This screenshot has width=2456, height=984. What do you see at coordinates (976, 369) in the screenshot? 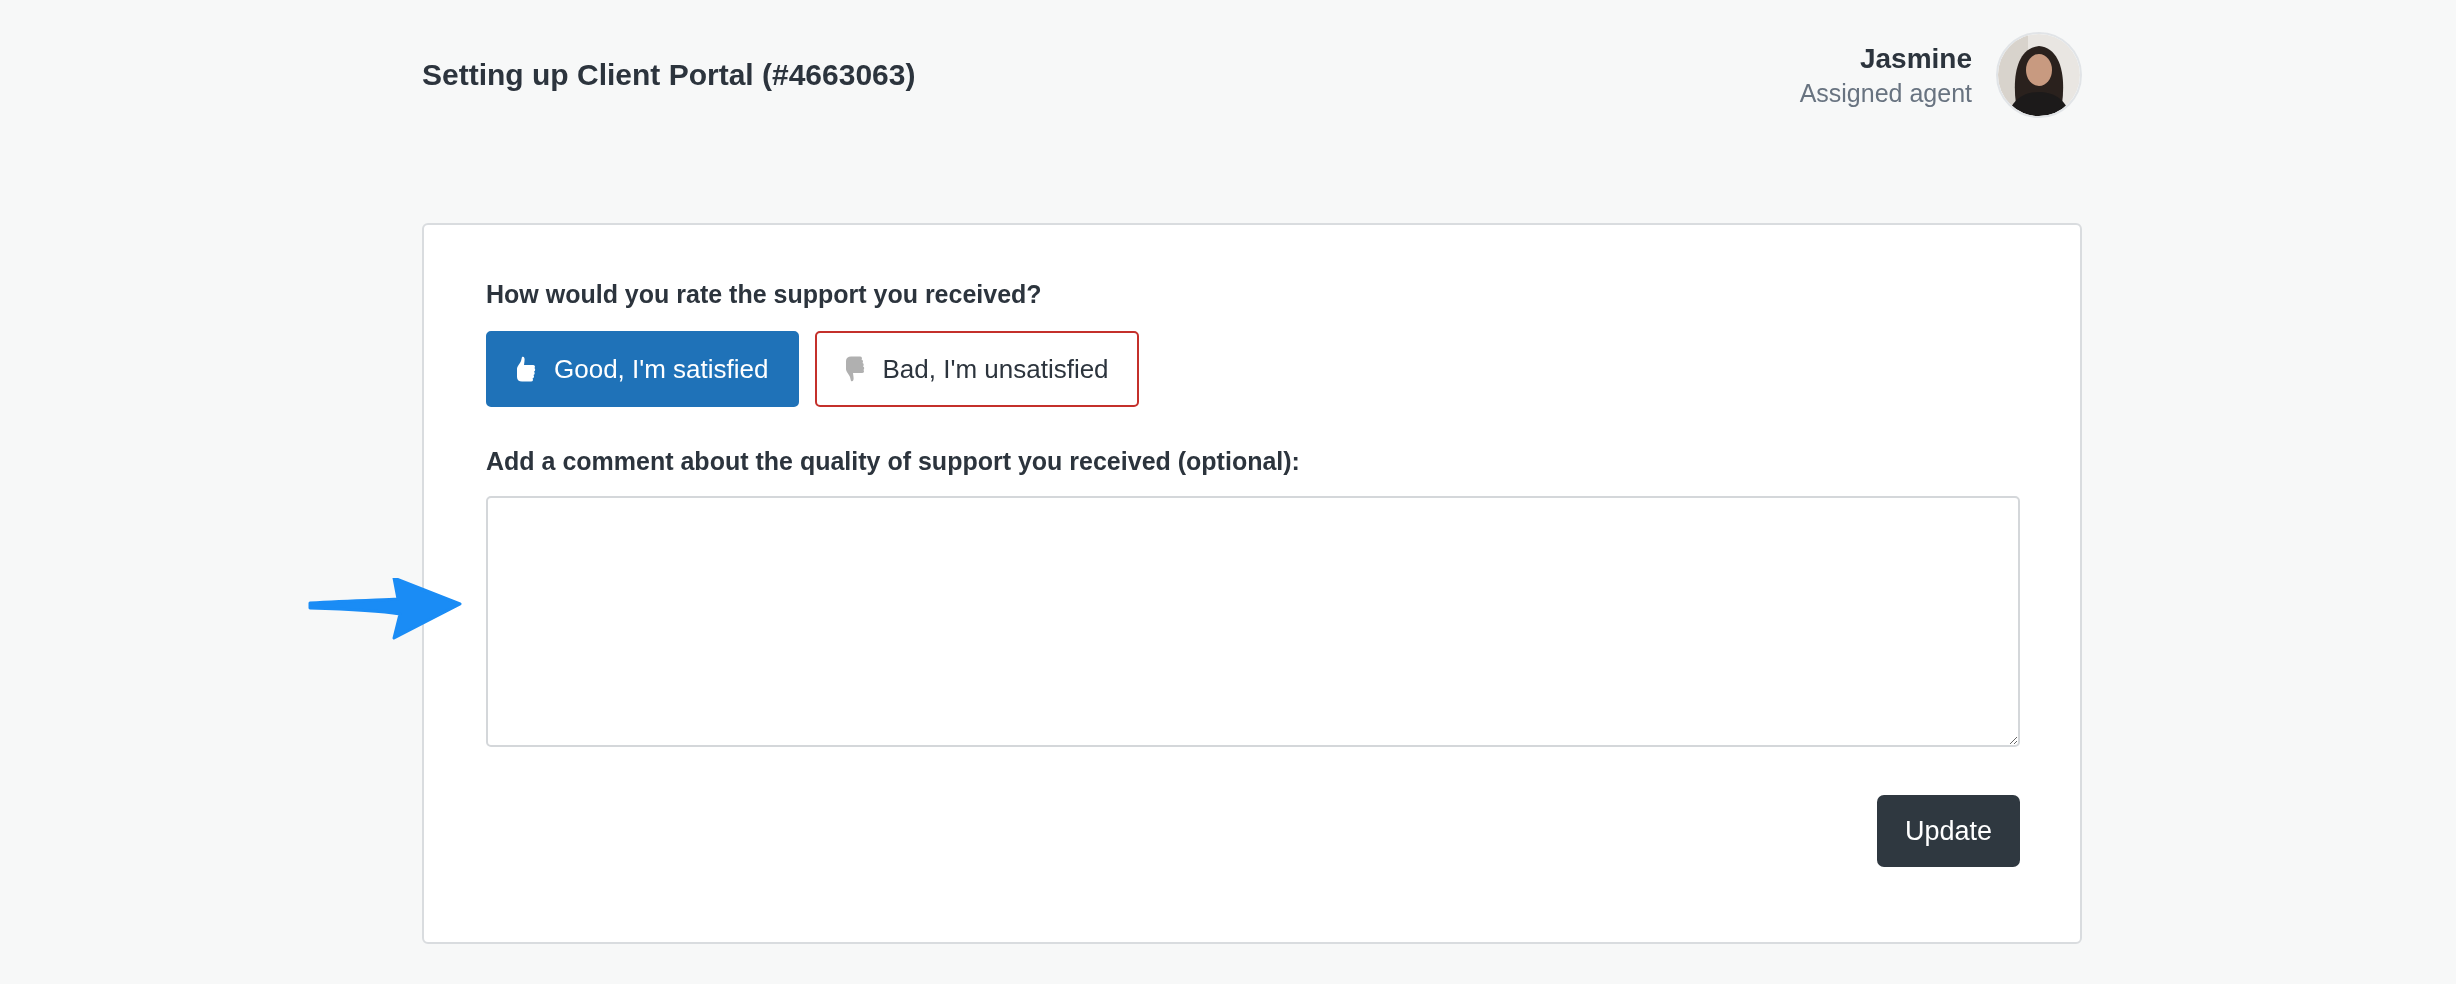
I see `unsatisfied-button: Bad, I'm unsatisfied` at bounding box center [976, 369].